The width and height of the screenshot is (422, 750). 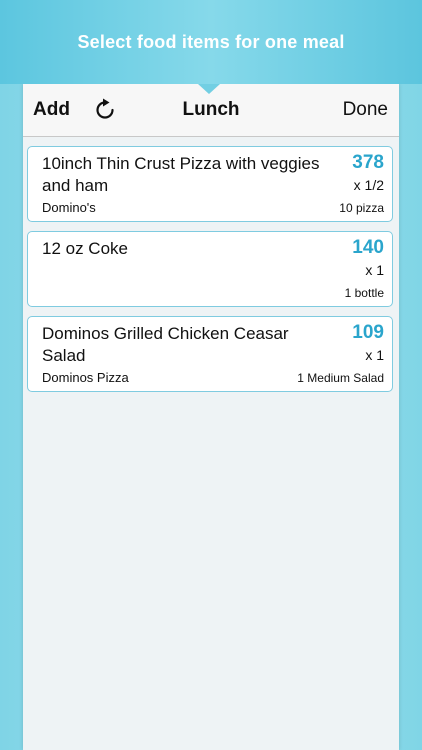 What do you see at coordinates (85, 248) in the screenshot?
I see `food-item-name: 12 oz Coke` at bounding box center [85, 248].